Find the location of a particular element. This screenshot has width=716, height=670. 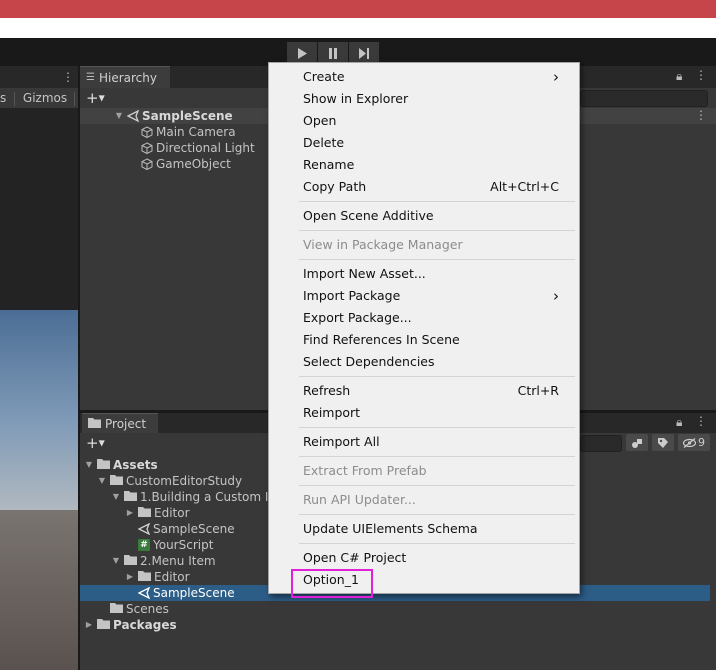

menu-item-label: Update UIElements Schema is located at coordinates (390, 528).